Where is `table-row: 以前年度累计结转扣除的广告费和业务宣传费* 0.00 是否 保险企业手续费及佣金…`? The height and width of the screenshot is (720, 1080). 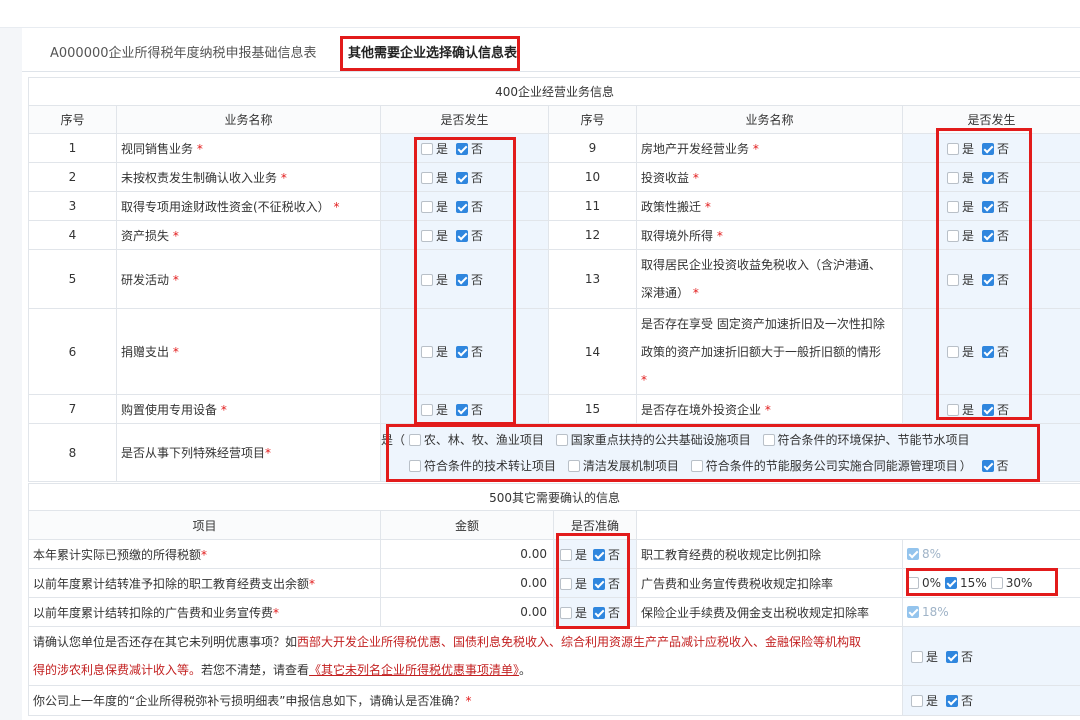
table-row: 以前年度累计结转扣除的广告费和业务宣传费* 0.00 是否 保险企业手续费及佣金… is located at coordinates (554, 612).